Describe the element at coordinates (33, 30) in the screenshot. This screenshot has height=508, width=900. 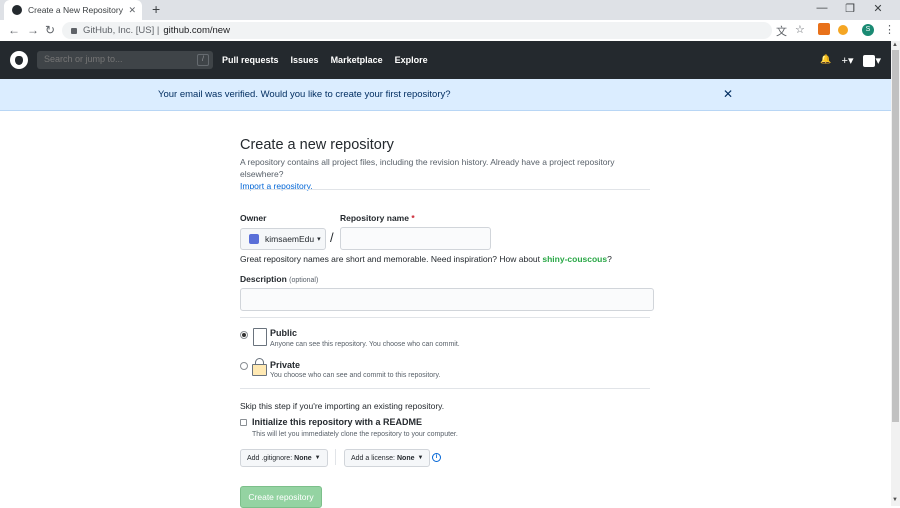
I see `forward-icon: →` at that location.